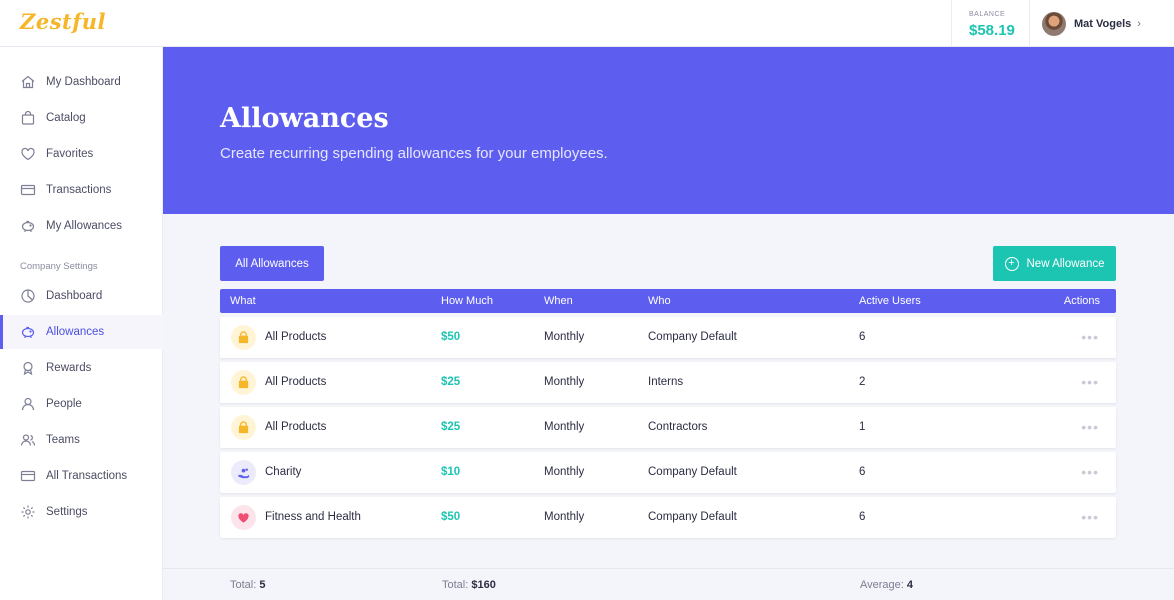 This screenshot has width=1174, height=600. I want to click on cell-active-users: 1, so click(862, 427).